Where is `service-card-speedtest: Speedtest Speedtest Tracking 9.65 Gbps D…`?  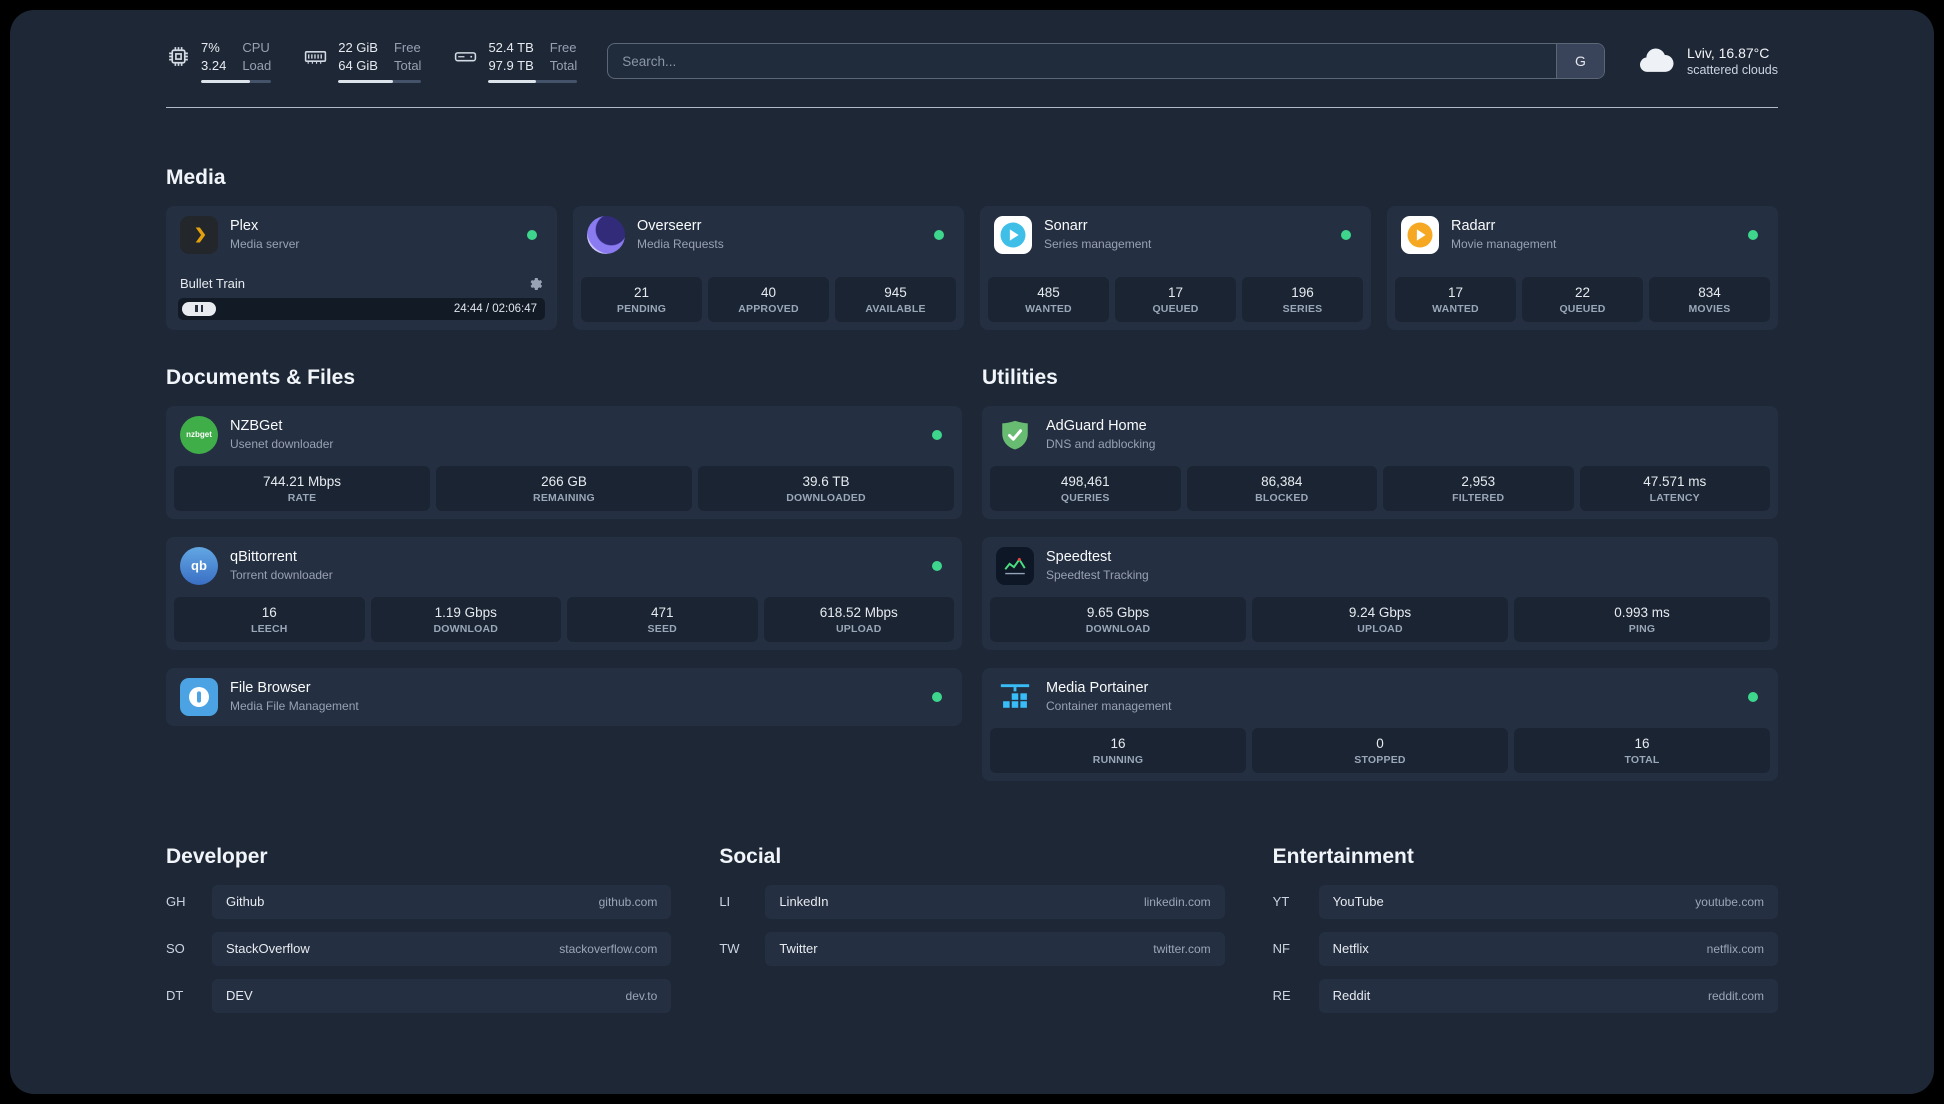 service-card-speedtest: Speedtest Speedtest Tracking 9.65 Gbps D… is located at coordinates (1380, 593).